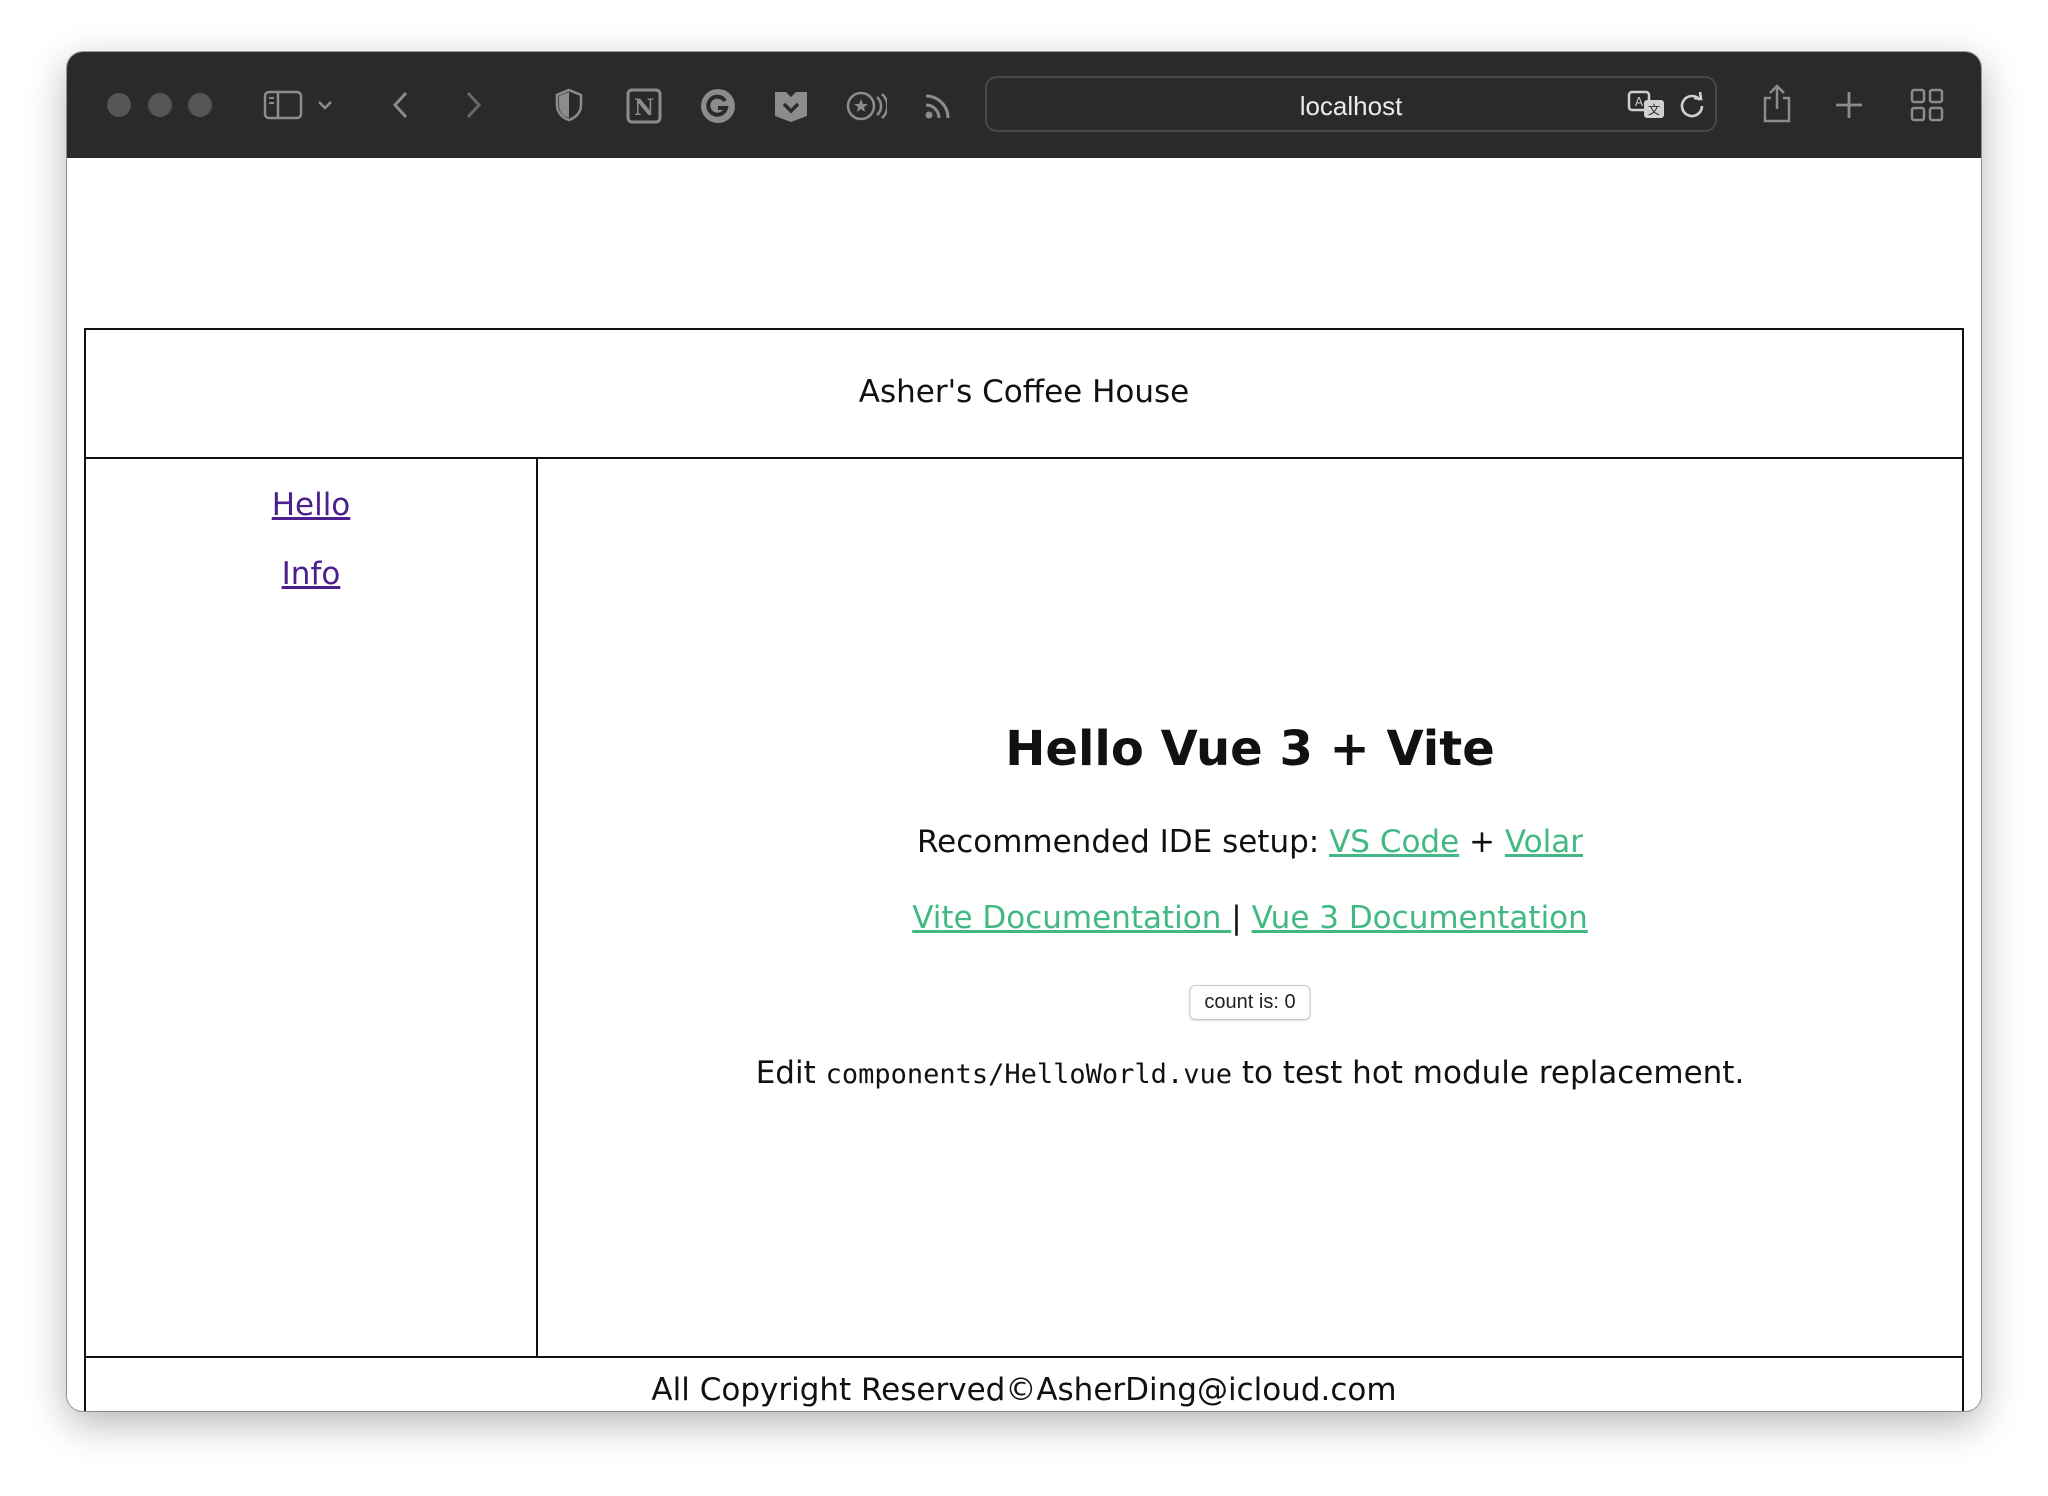 The image size is (2048, 1496). I want to click on reload-icon, so click(1692, 105).